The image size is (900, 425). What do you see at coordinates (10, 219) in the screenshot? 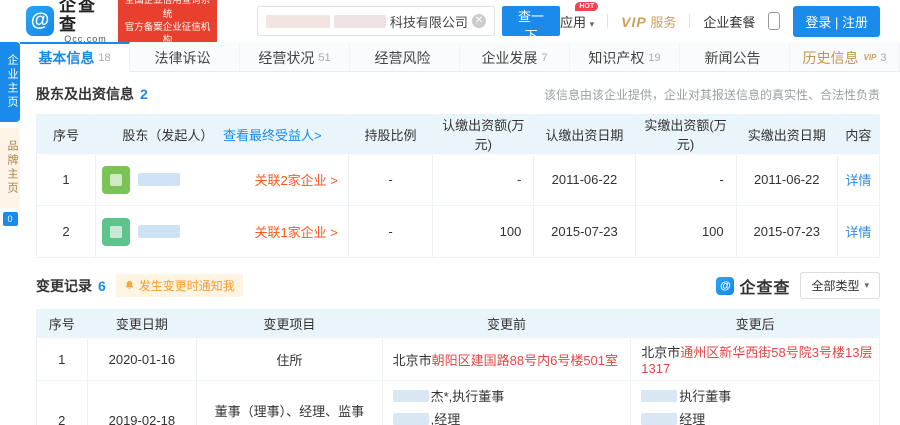
I see `brand-home-count-badge: 0` at bounding box center [10, 219].